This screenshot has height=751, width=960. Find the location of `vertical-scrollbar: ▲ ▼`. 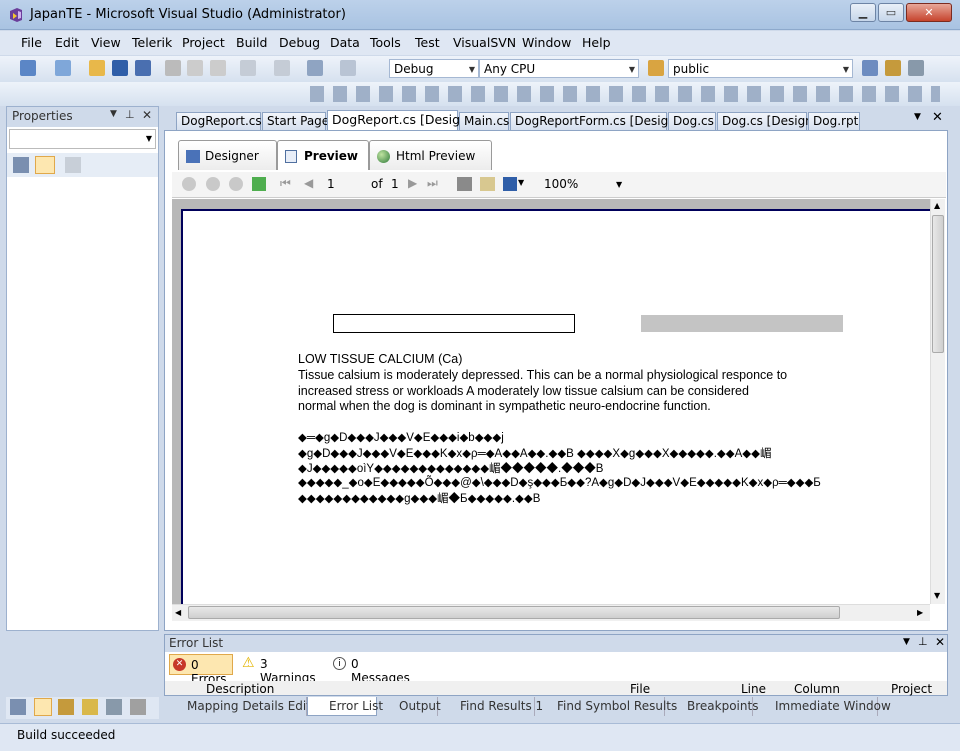

vertical-scrollbar: ▲ ▼ is located at coordinates (937, 401).